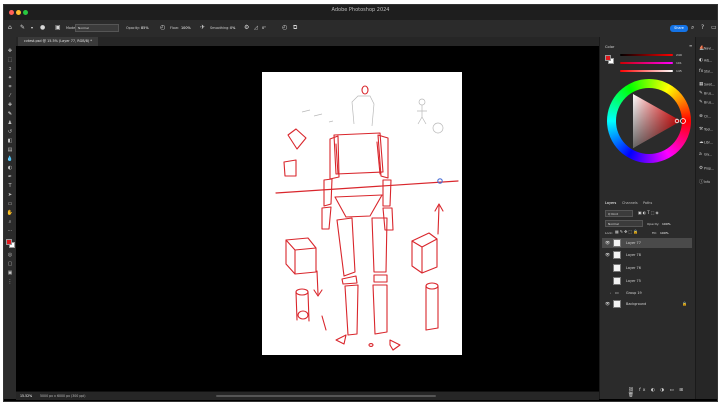  What do you see at coordinates (10, 132) in the screenshot?
I see `history-brush-tool-icon: ↺` at bounding box center [10, 132].